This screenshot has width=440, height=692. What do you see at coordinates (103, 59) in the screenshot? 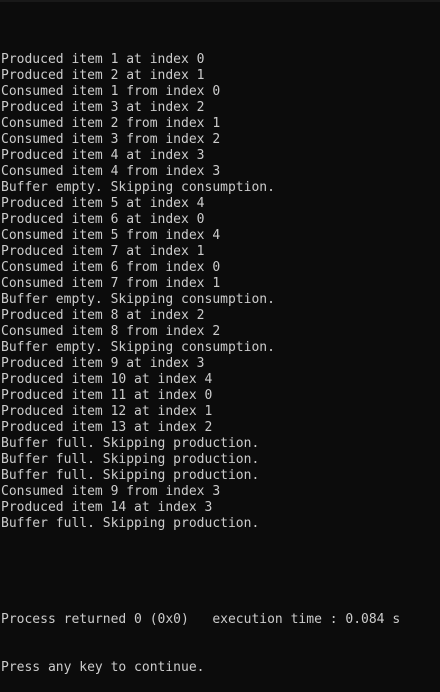
I see `console-line: Produced item 1 at index 0` at bounding box center [103, 59].